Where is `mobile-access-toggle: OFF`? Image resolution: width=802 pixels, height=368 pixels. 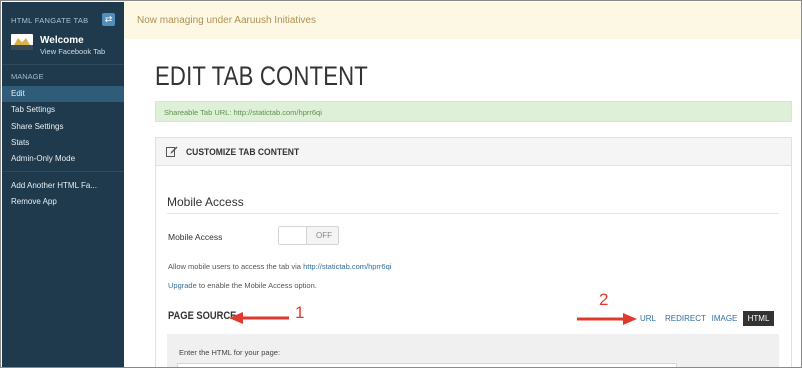 mobile-access-toggle: OFF is located at coordinates (308, 235).